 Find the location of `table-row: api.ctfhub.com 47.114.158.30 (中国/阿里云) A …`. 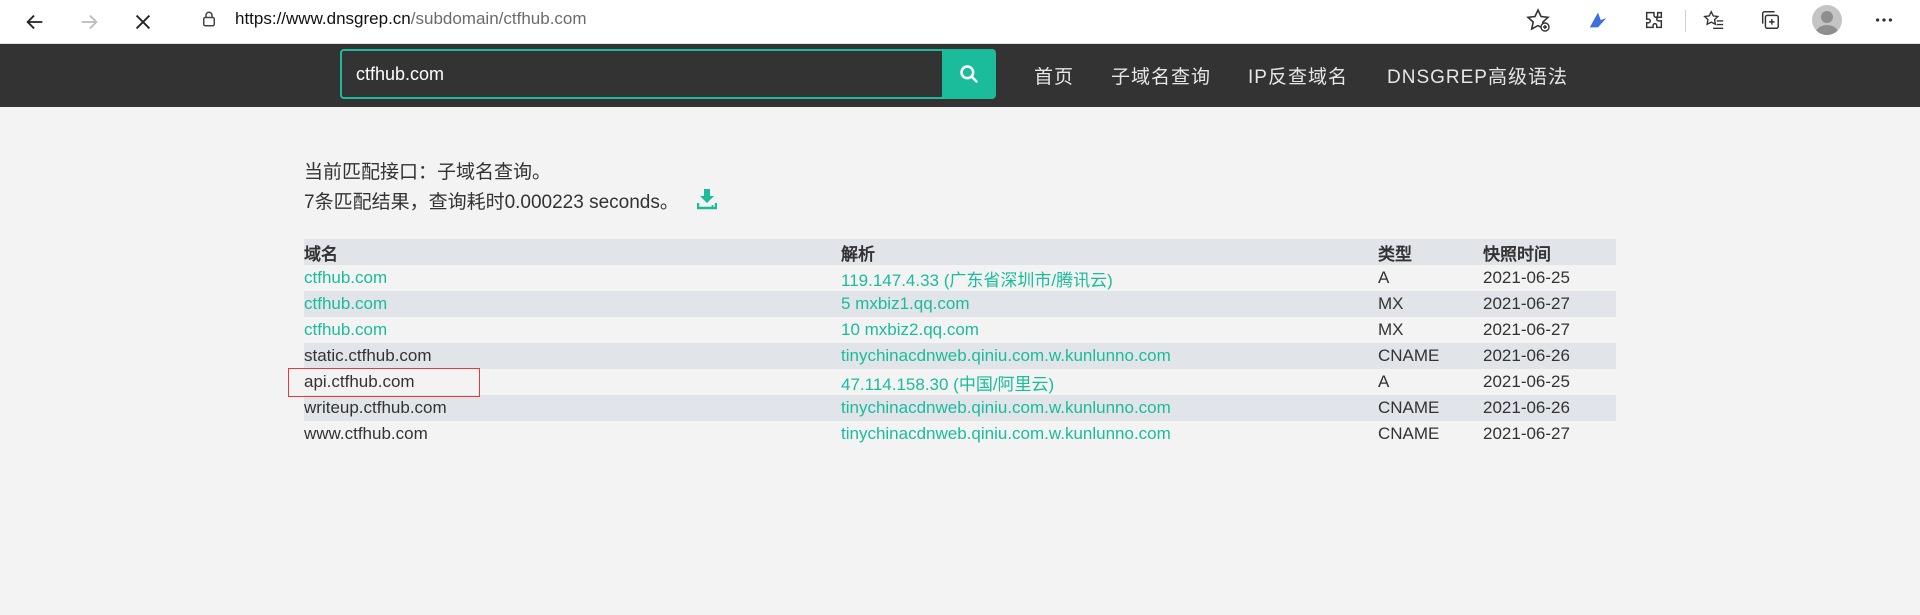

table-row: api.ctfhub.com 47.114.158.30 (中国/阿里云) A … is located at coordinates (960, 382).